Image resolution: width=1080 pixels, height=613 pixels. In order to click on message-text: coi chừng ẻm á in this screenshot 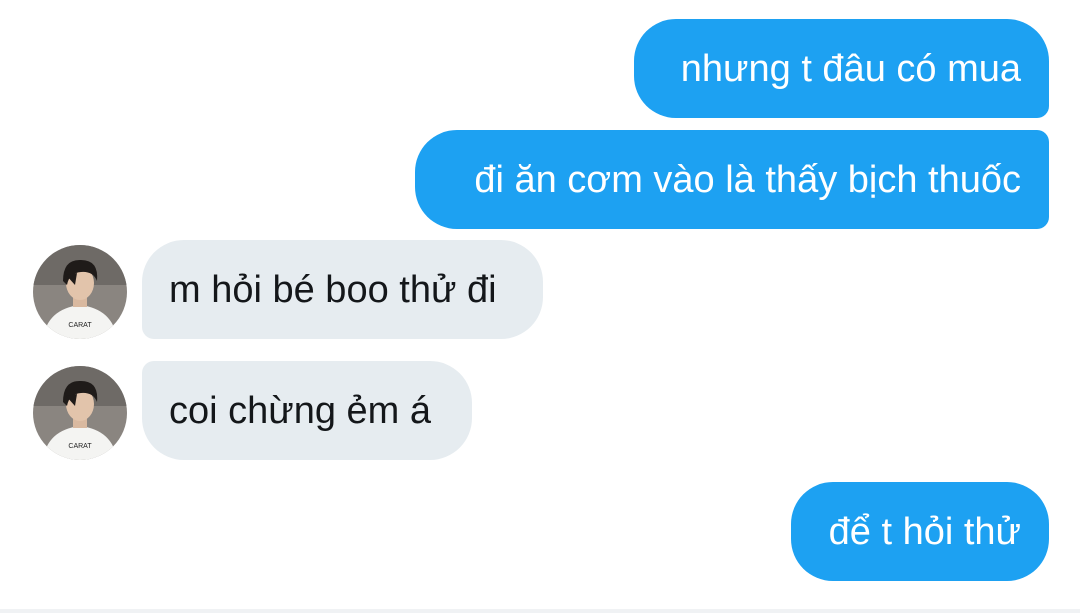, I will do `click(300, 410)`.